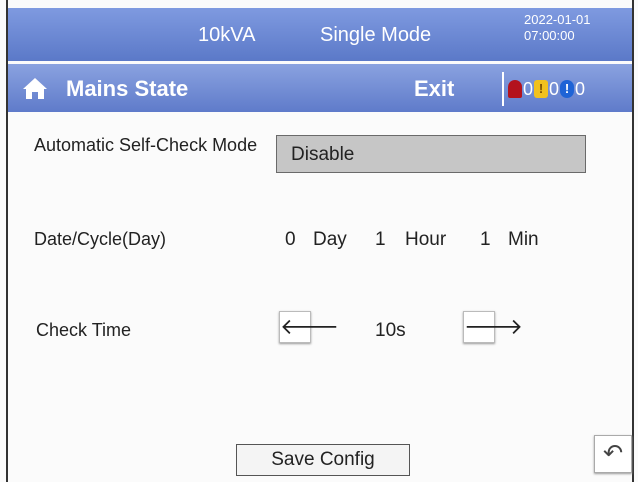  I want to click on warning-alarm-icon: !, so click(541, 89).